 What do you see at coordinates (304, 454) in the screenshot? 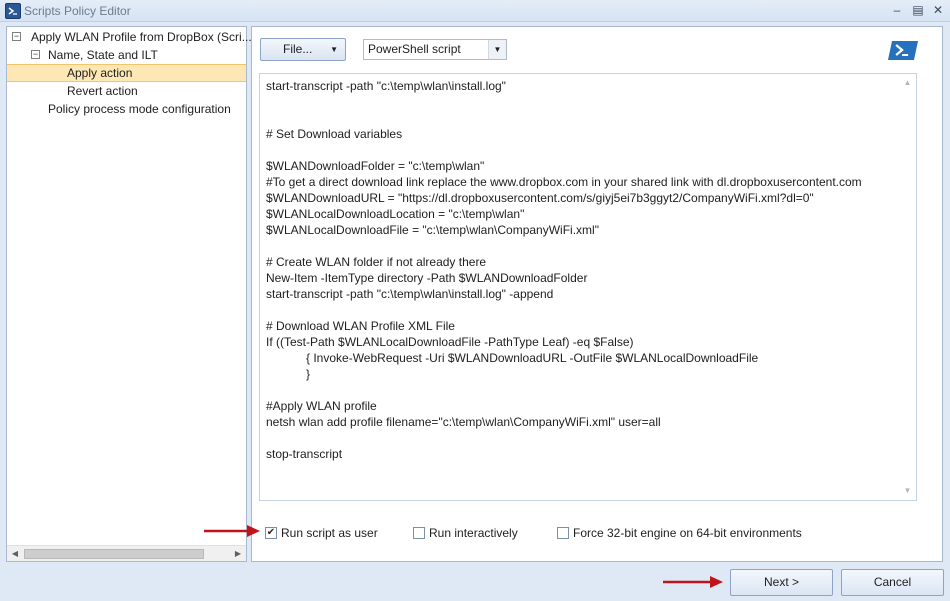
I see `code-line: stop-transcript` at bounding box center [304, 454].